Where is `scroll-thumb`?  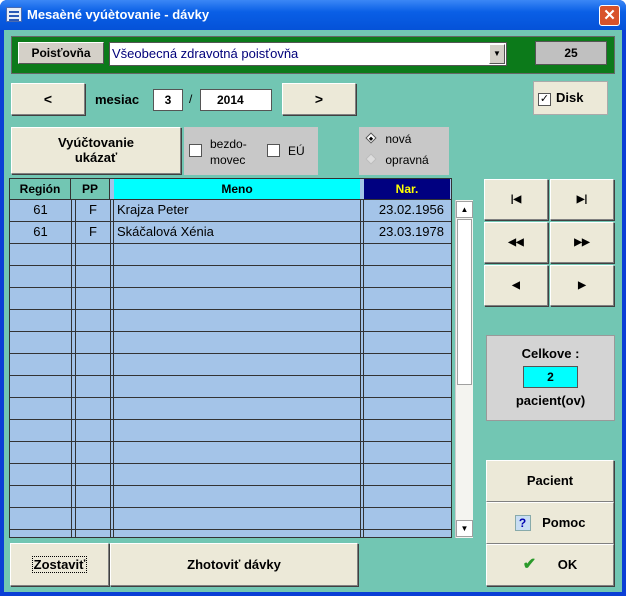 scroll-thumb is located at coordinates (464, 302).